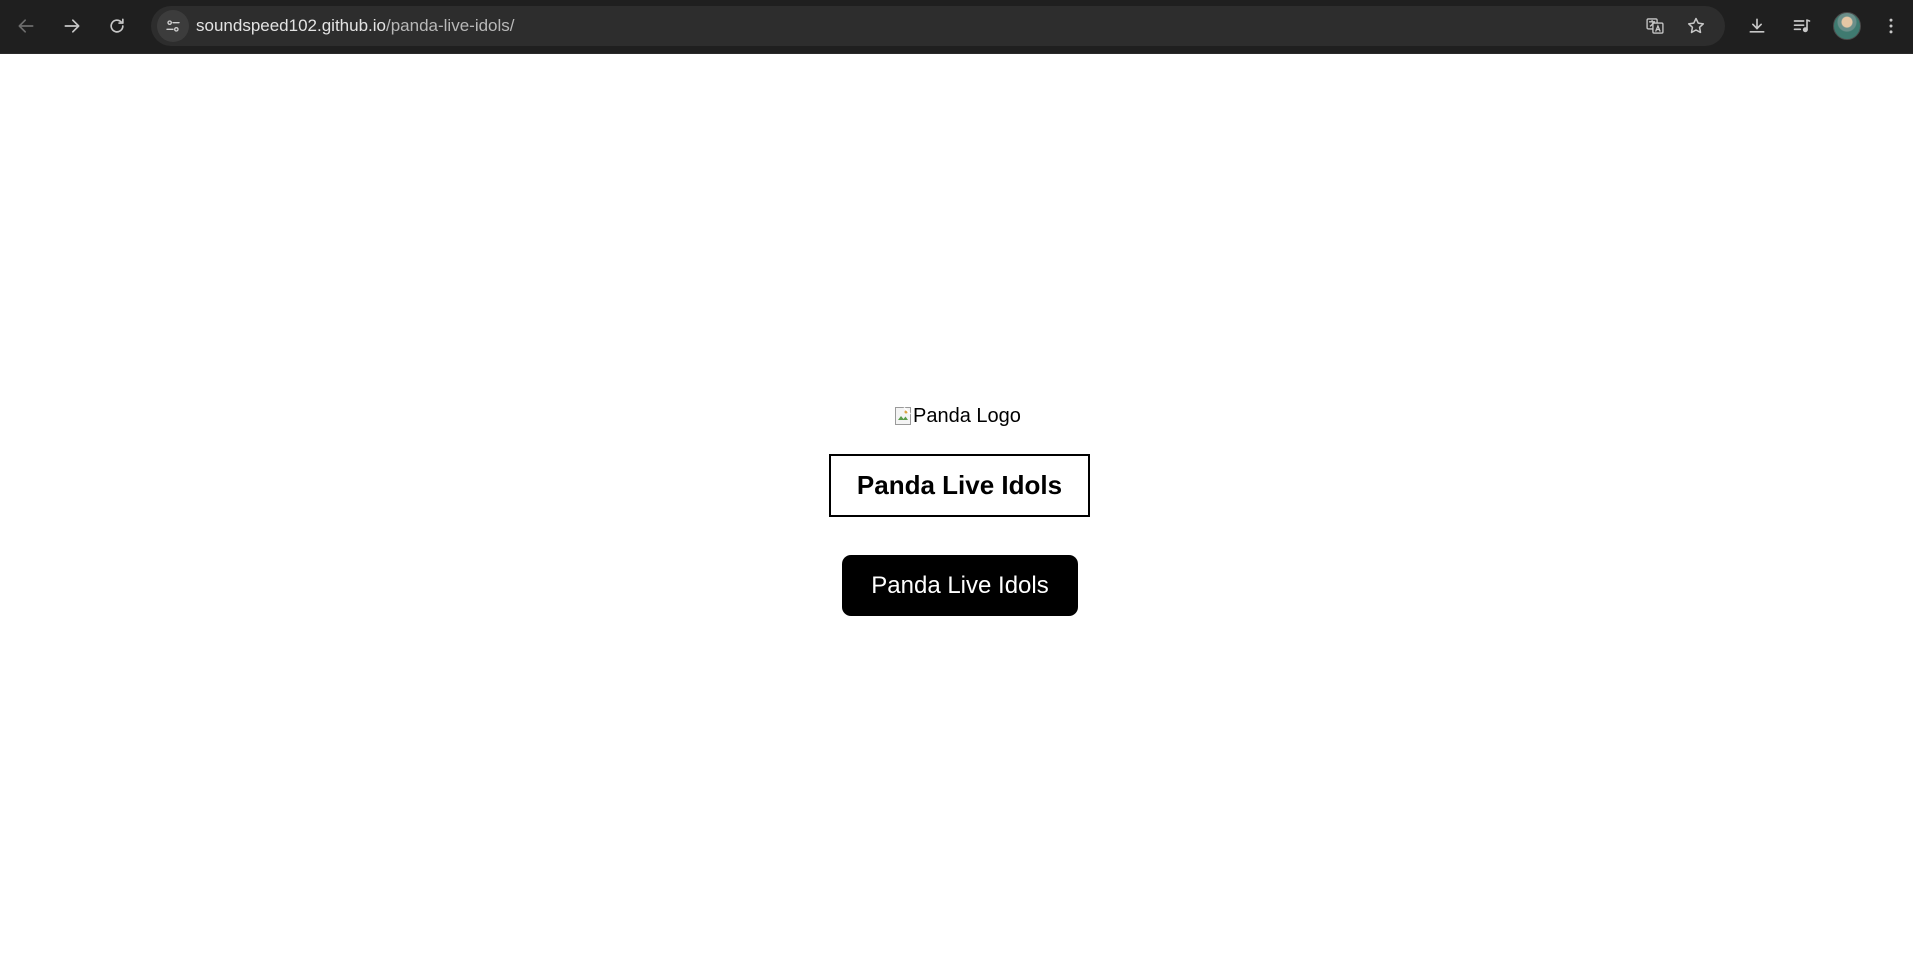 The image size is (1913, 964). I want to click on translate-icon, so click(1655, 26).